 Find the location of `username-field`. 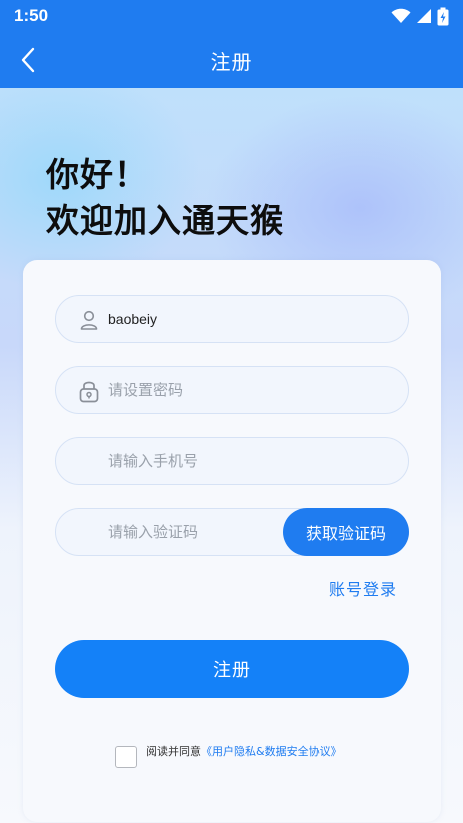

username-field is located at coordinates (232, 319).